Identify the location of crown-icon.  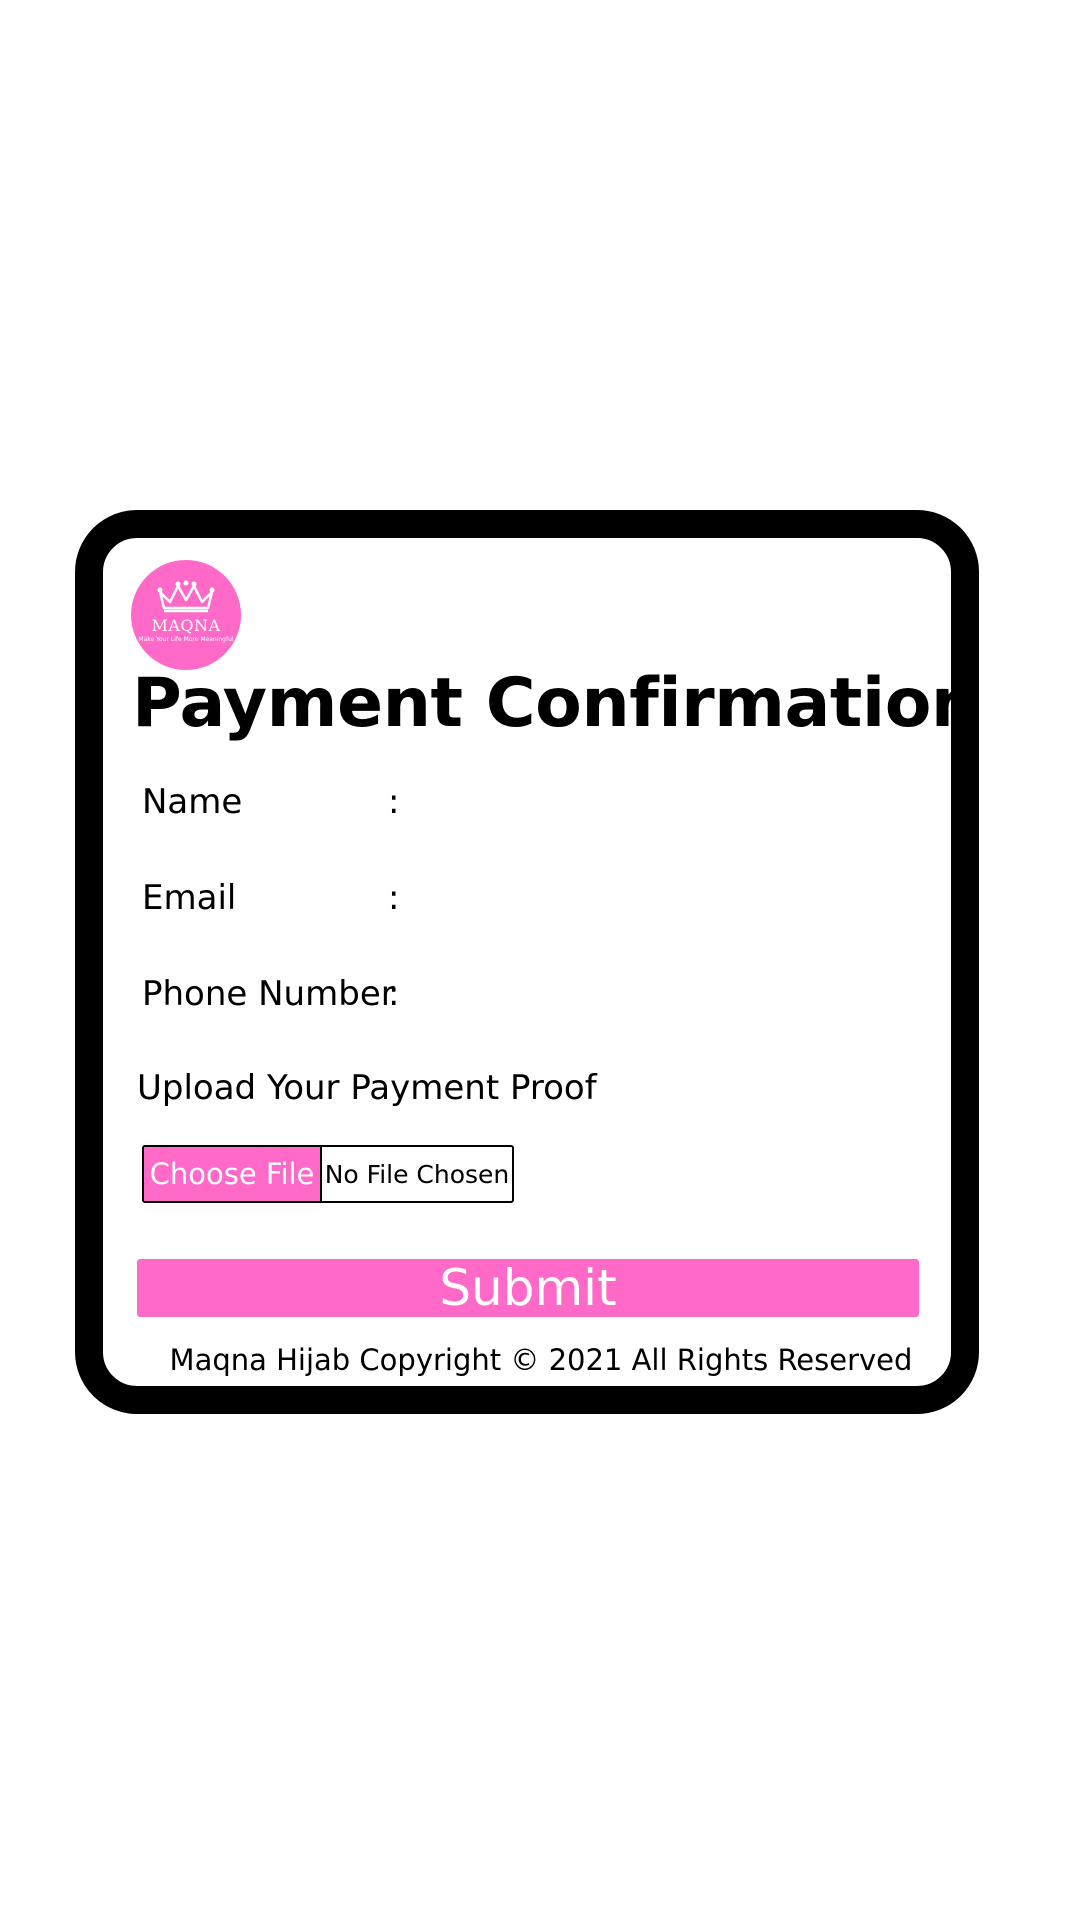
(186, 596).